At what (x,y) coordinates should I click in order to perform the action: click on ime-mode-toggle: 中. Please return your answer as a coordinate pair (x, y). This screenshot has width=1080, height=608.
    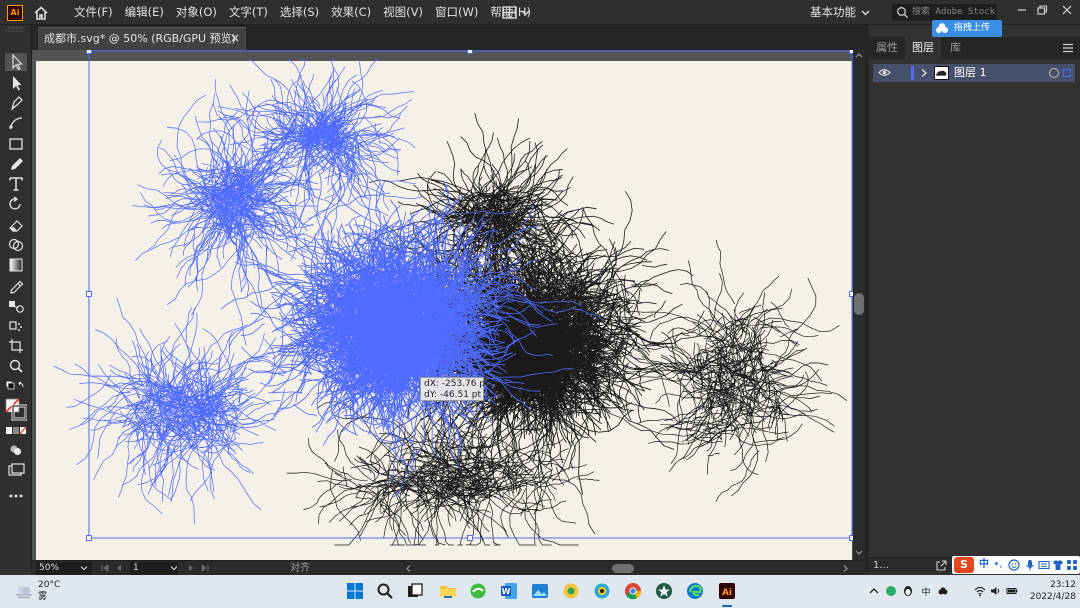
    Looking at the image, I should click on (984, 565).